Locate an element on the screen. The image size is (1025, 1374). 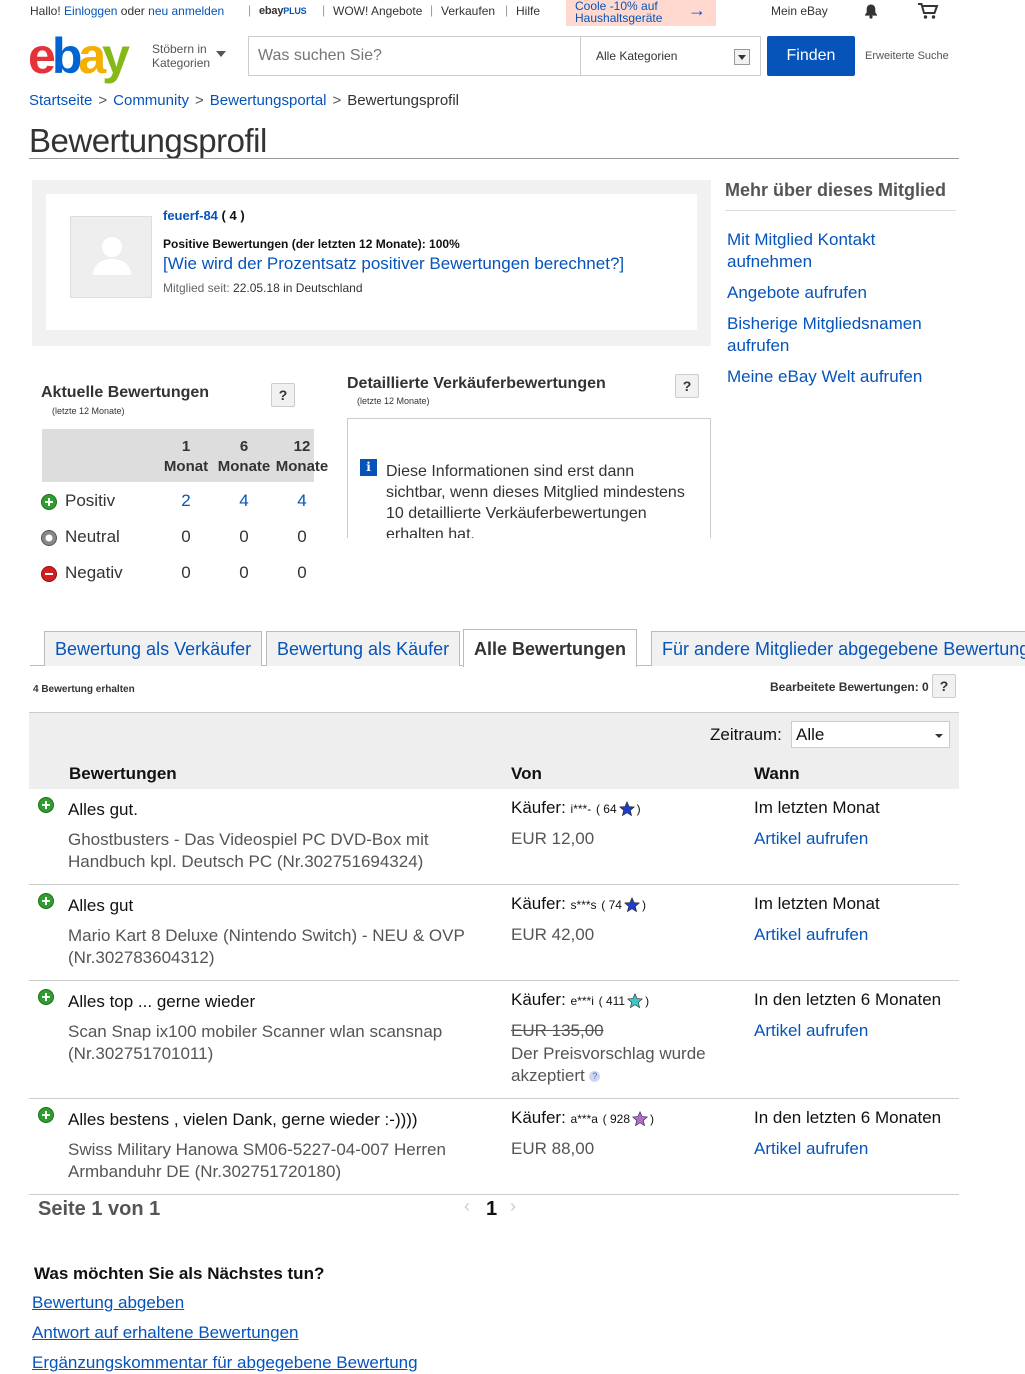
previous-usernames-link: Bisherige Mitgliedsnamen aufrufen is located at coordinates (842, 335).